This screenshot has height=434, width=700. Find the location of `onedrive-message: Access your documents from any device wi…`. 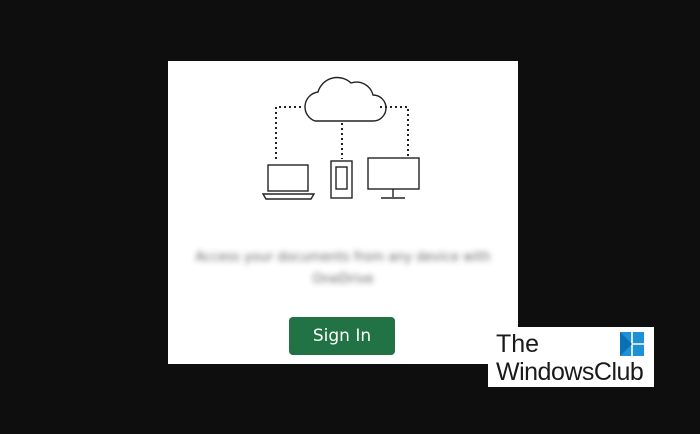

onedrive-message: Access your documents from any device wi… is located at coordinates (343, 268).